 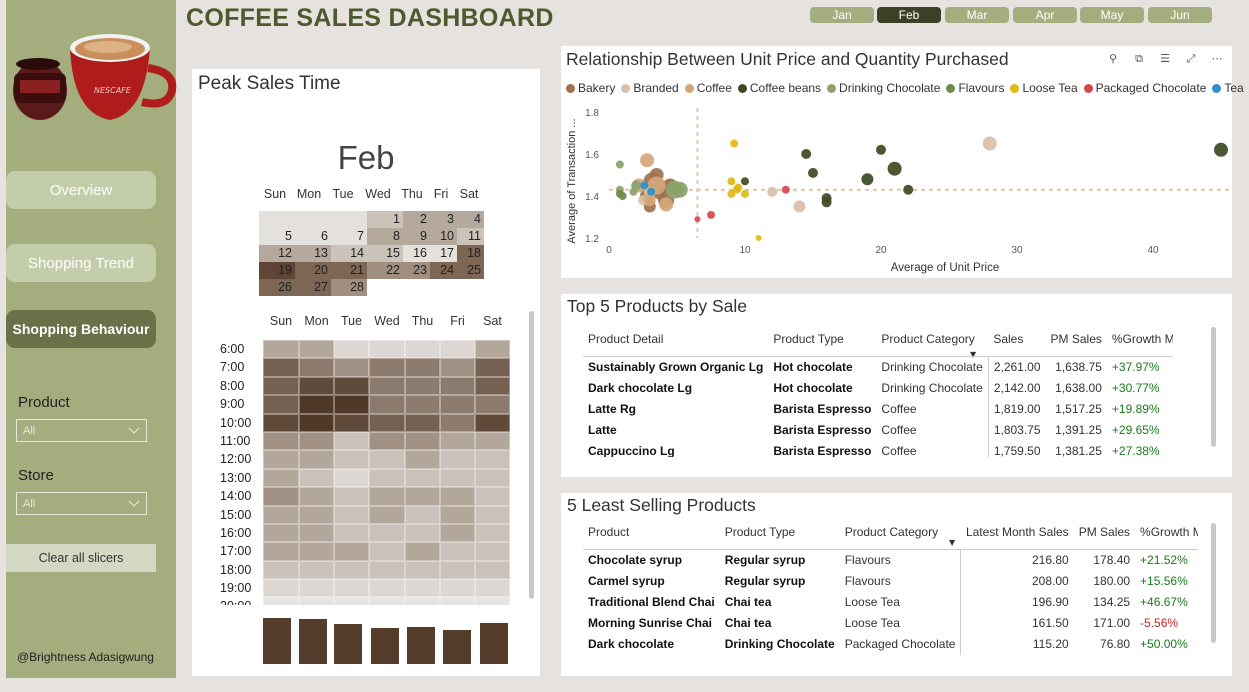 I want to click on month-button-jan: Jan, so click(x=842, y=15).